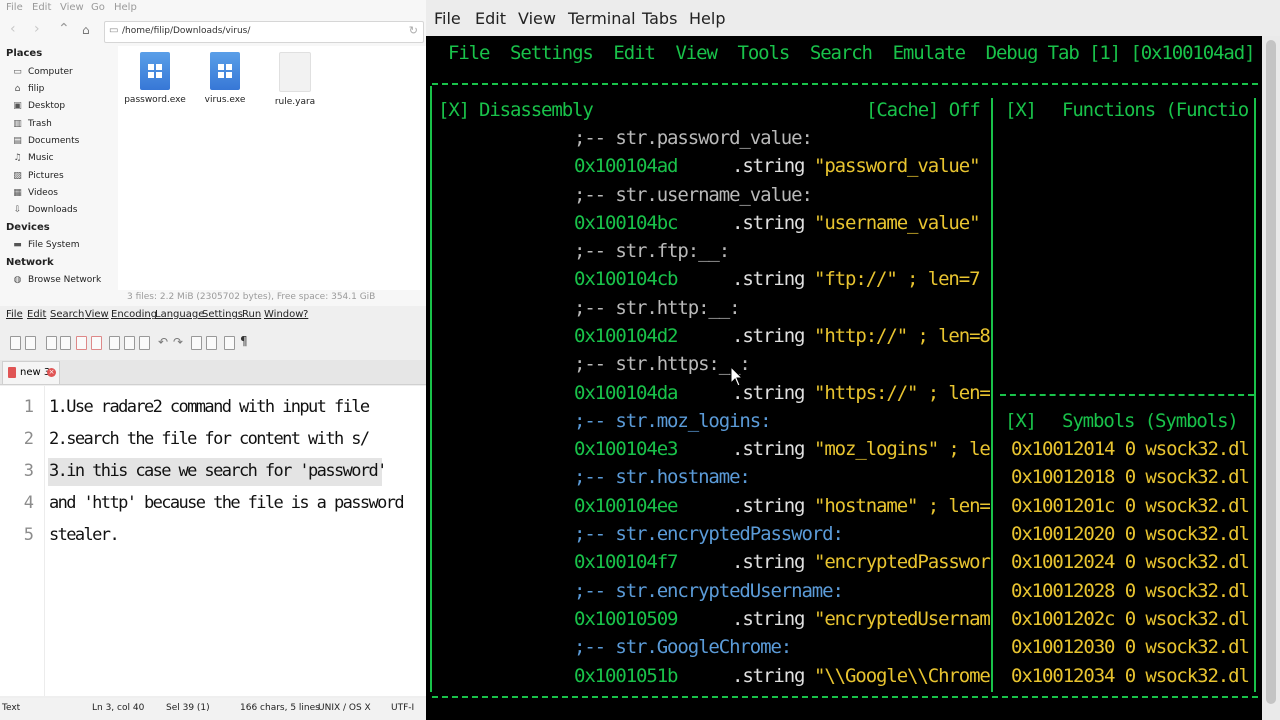  I want to click on word-wrap-icon, so click(229, 343).